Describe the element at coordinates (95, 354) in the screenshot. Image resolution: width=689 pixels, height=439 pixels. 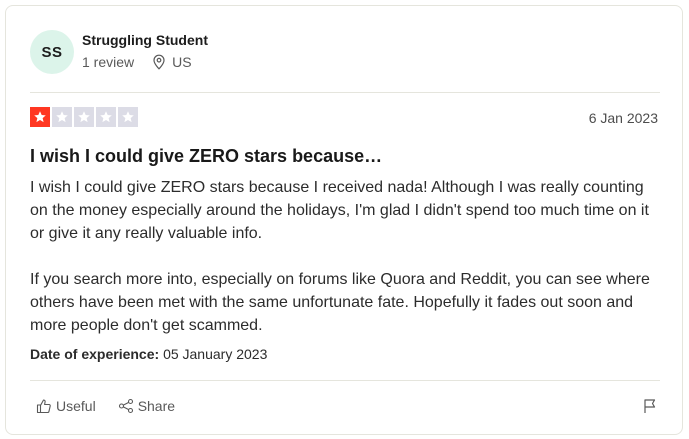
I see `experience-label: Date of experience:` at that location.